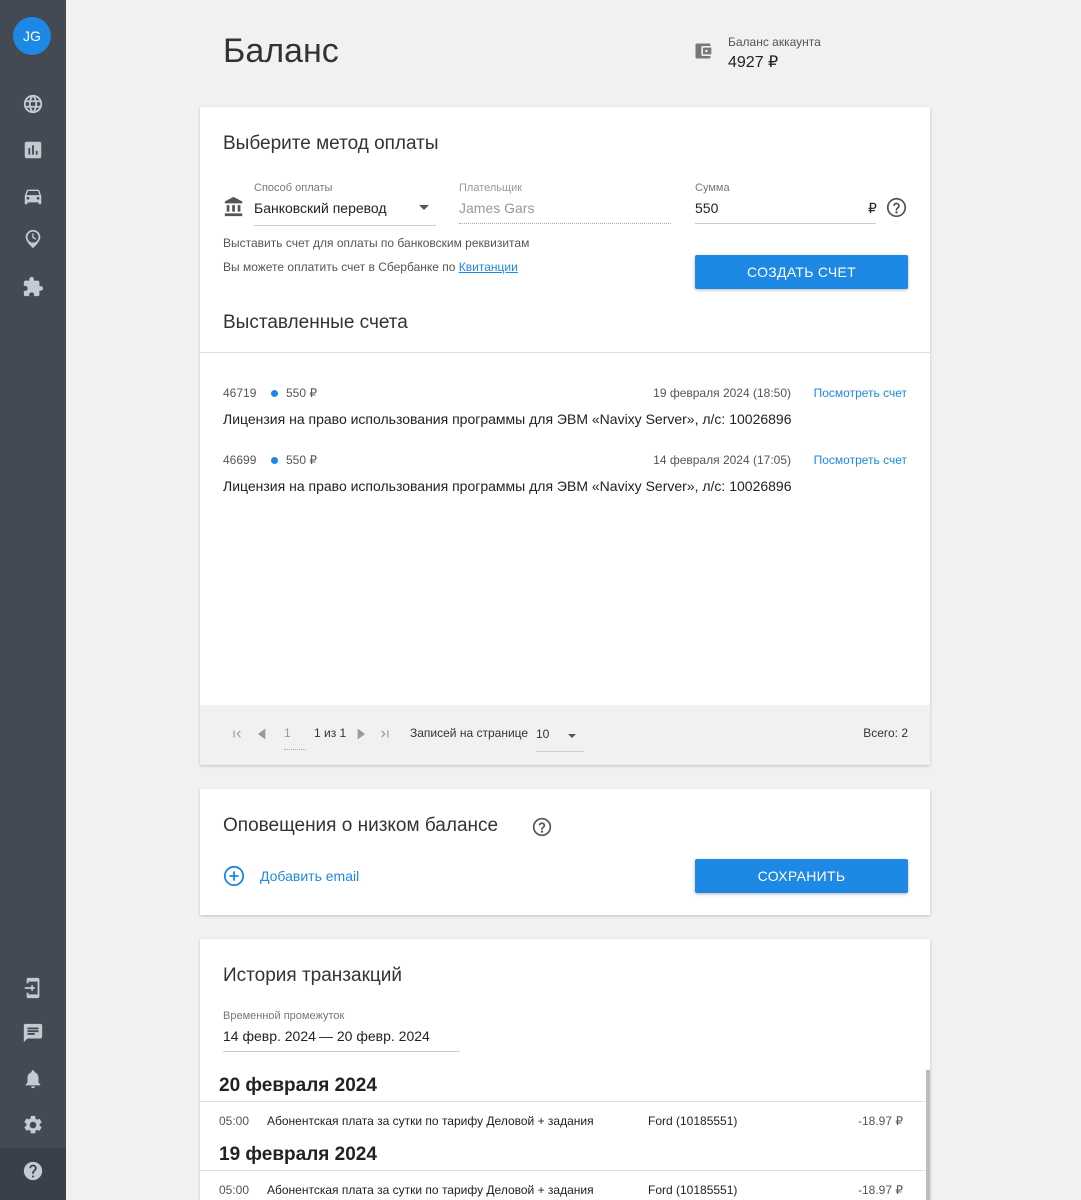 The height and width of the screenshot is (1200, 1081). Describe the element at coordinates (262, 736) in the screenshot. I see `prev-page-icon` at that location.